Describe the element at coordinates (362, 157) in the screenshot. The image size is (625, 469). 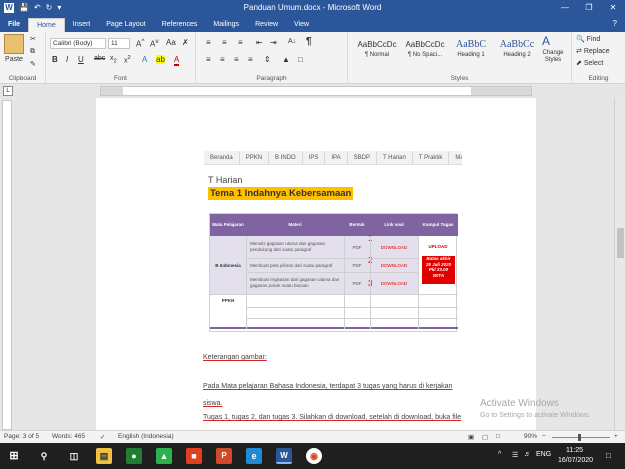
I see `nav-sbdp: SBDP` at that location.